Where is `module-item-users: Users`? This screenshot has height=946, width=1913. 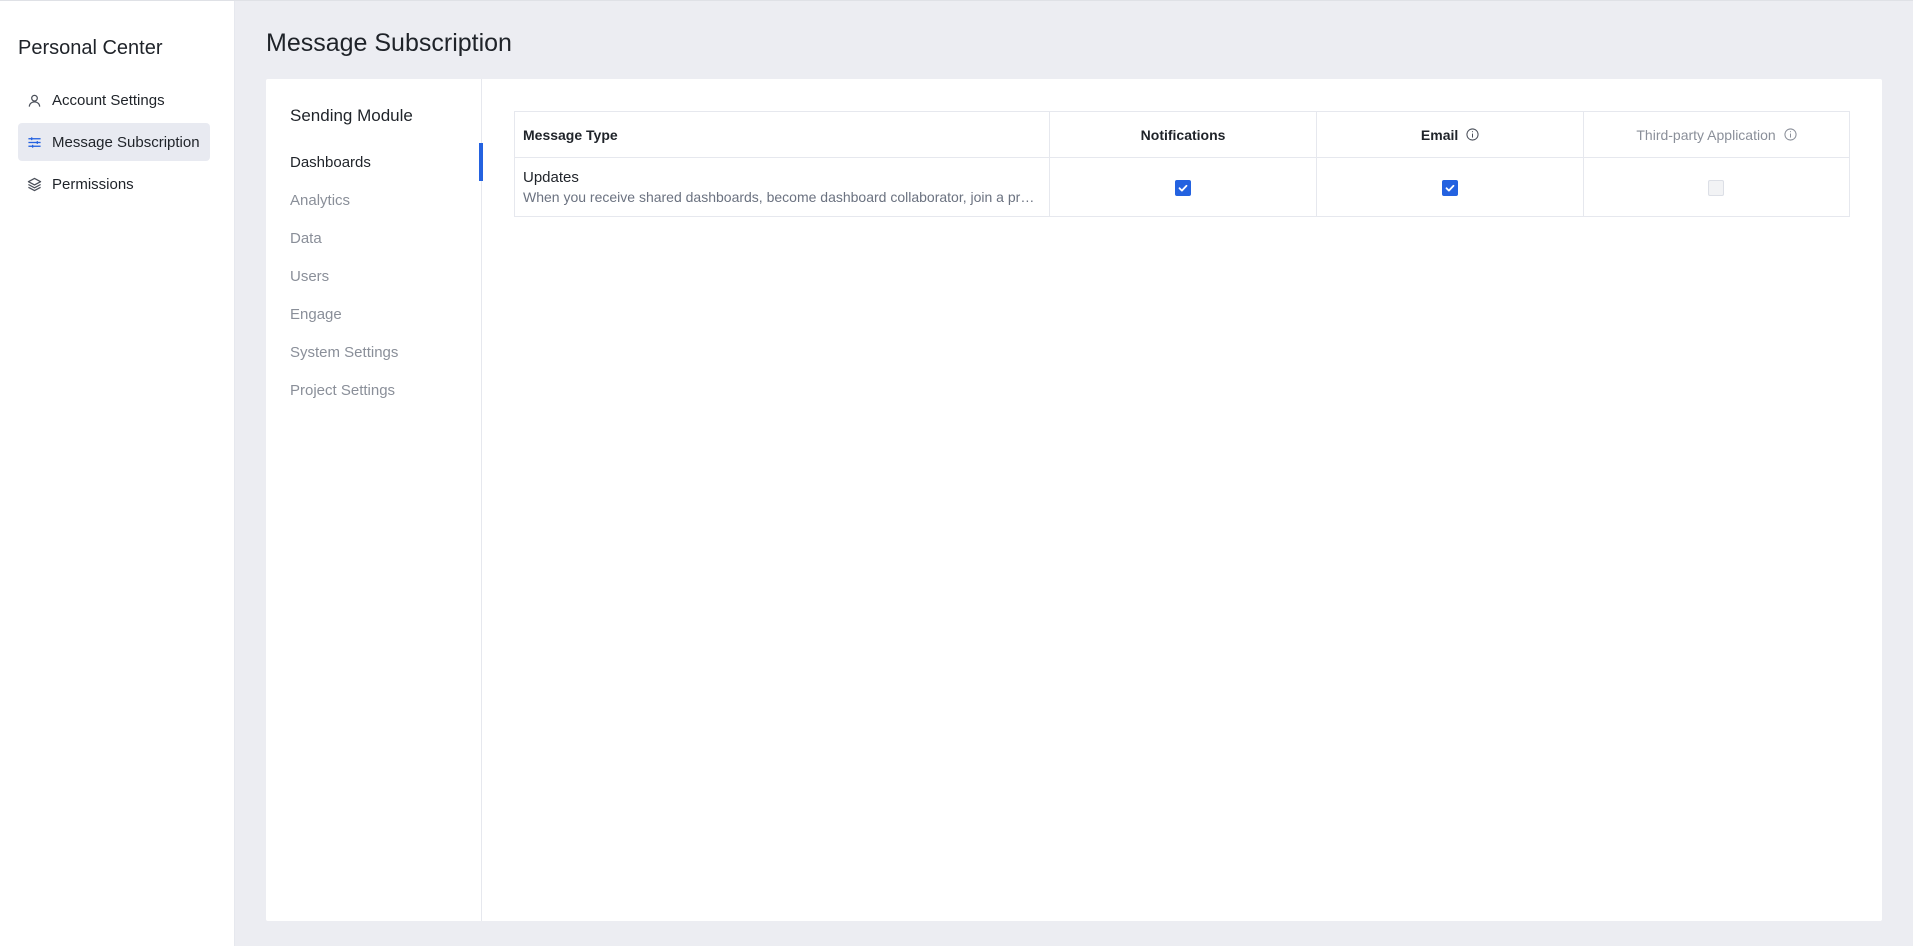 module-item-users: Users is located at coordinates (374, 276).